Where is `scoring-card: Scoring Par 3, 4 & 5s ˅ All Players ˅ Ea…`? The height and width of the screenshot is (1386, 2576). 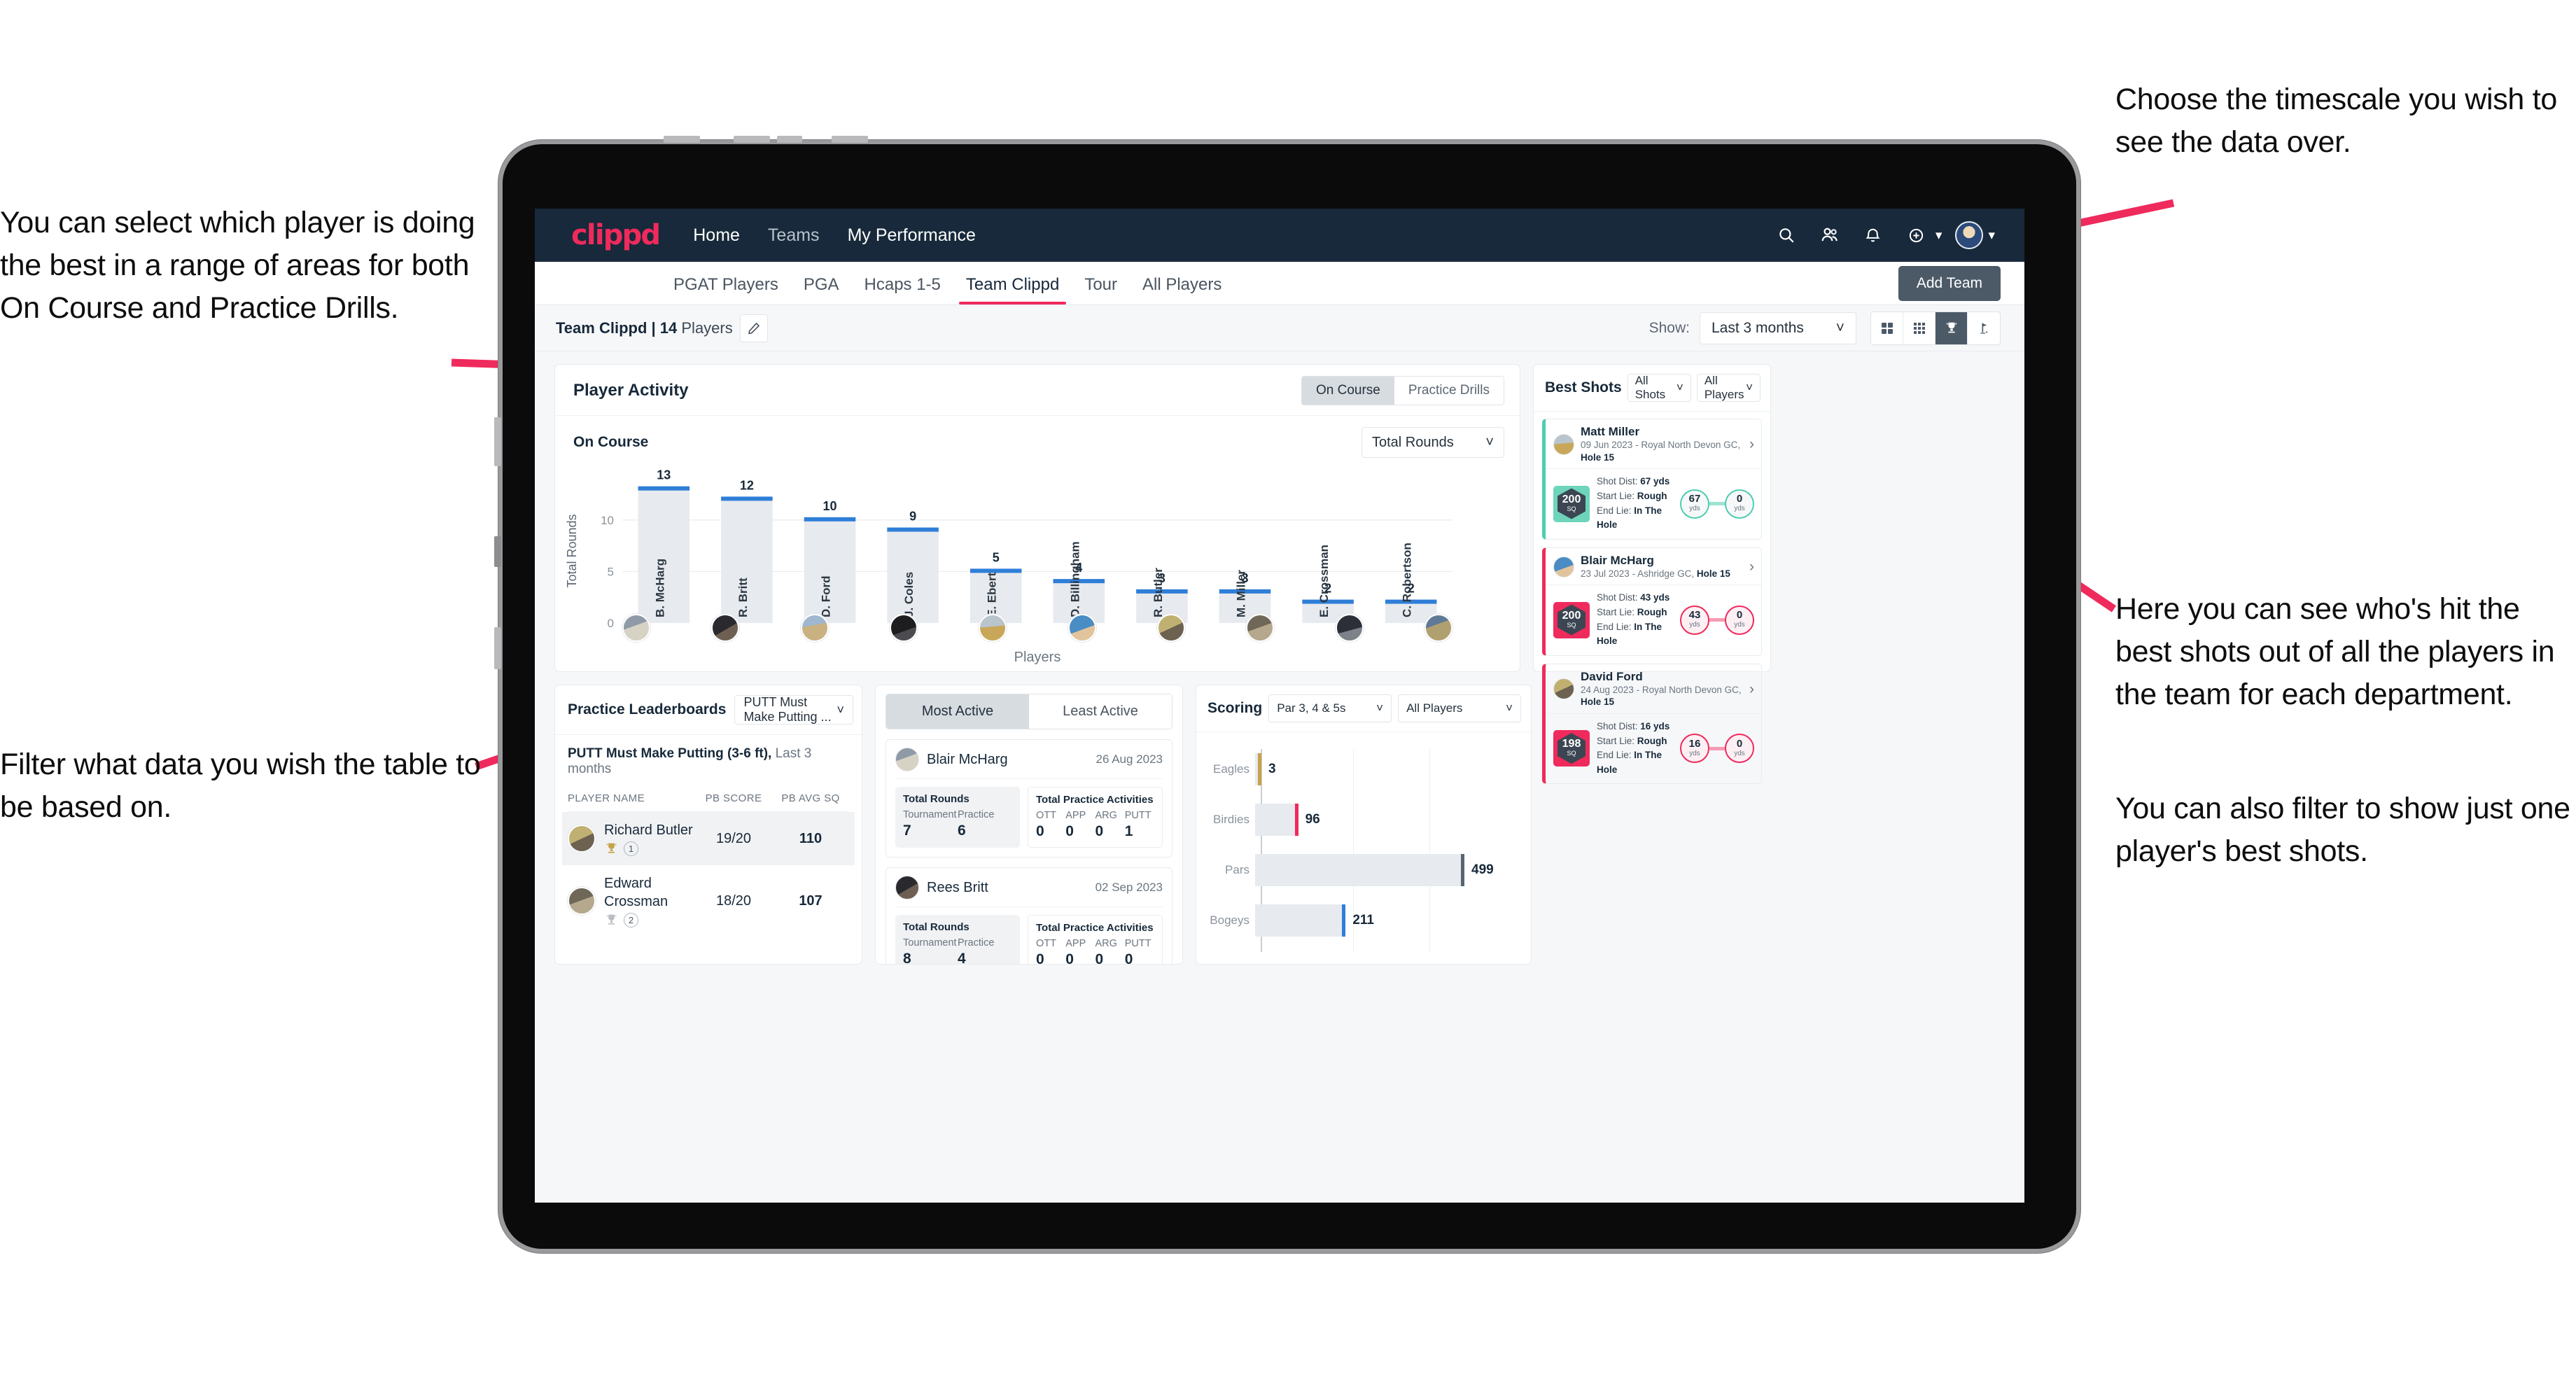 scoring-card: Scoring Par 3, 4 & 5s ˅ All Players ˅ Ea… is located at coordinates (1364, 825).